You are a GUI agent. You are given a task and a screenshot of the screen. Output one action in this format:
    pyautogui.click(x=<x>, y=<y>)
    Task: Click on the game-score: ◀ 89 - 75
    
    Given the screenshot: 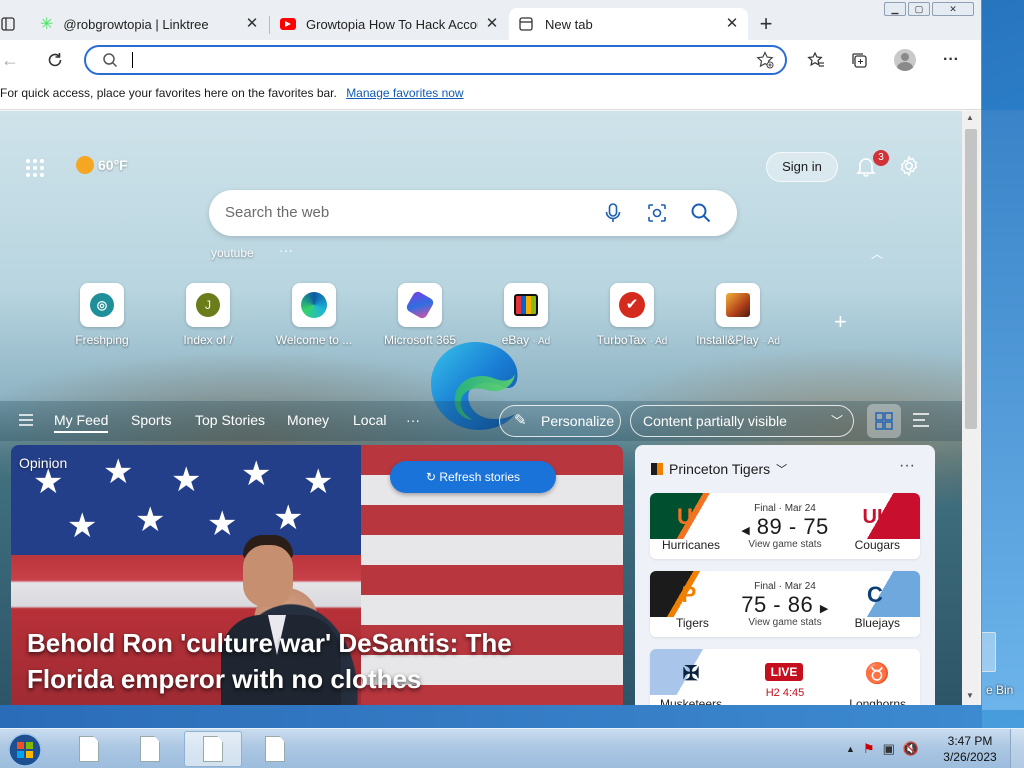 What is the action you would take?
    pyautogui.click(x=785, y=527)
    